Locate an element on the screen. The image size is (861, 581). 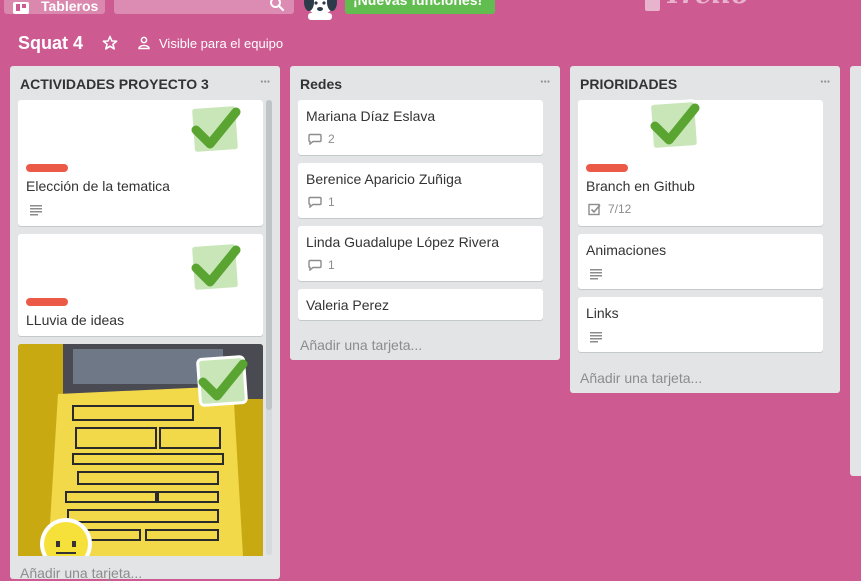
app-header: Tableros ¡Nuevas funciones! Trello is located at coordinates (430, 10).